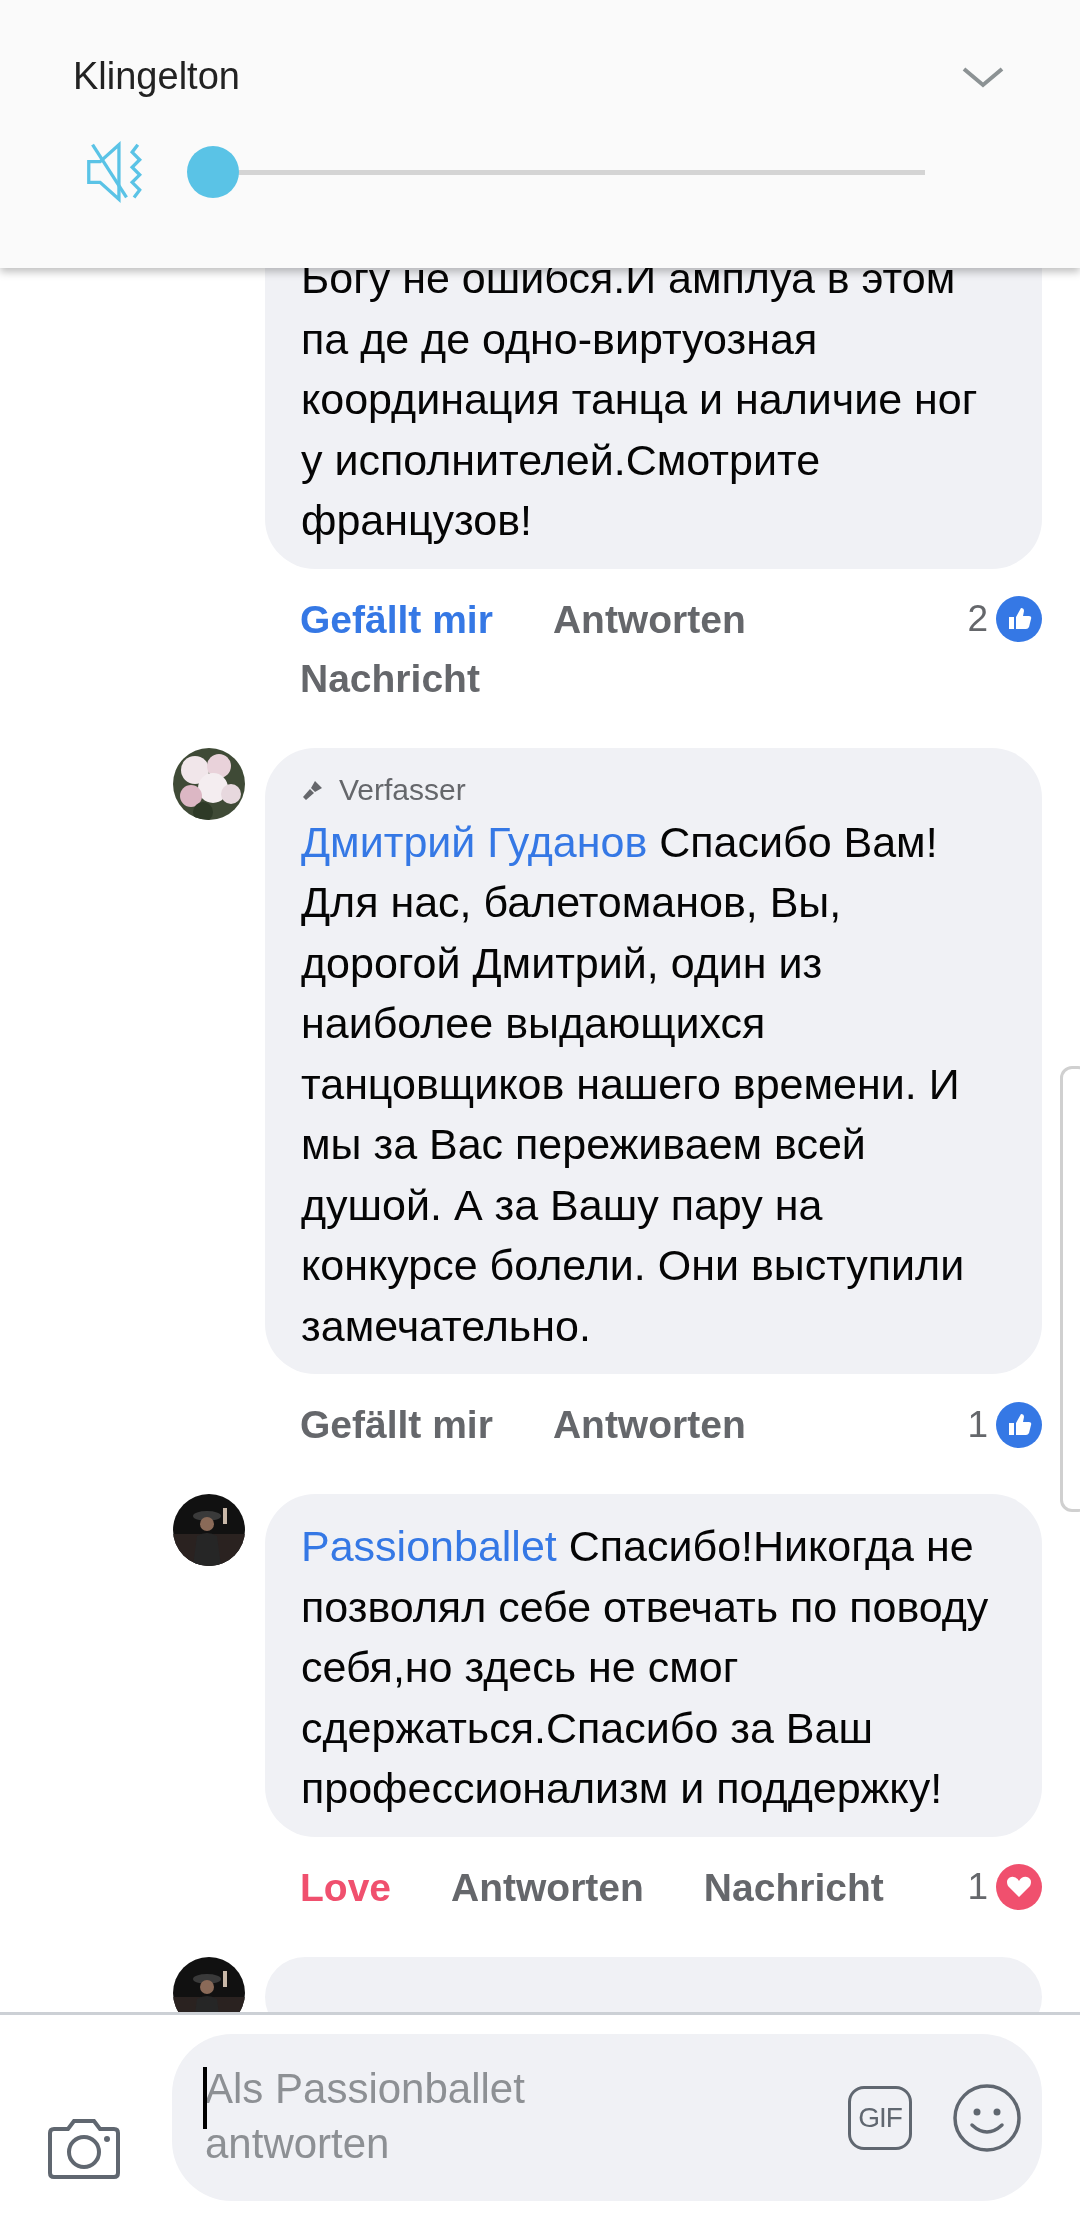  I want to click on comment-text: Passionballet Спасибо!Никогда не позволял себе отвечать по поводу себя,но здесь не смог сдержаться.Спасибо за Ваш профессионализм и поддержку!, so click(645, 1667).